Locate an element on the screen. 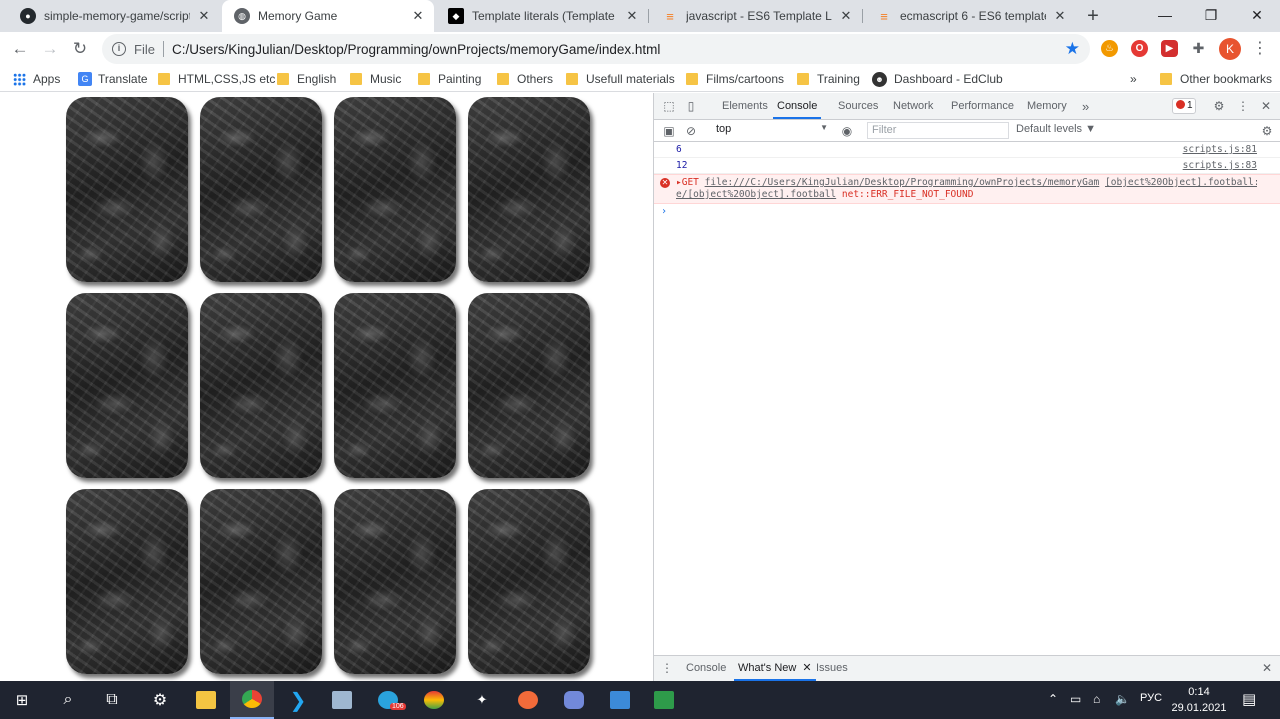 The width and height of the screenshot is (1280, 719). bookmark-folder-others: Others is located at coordinates (525, 79).